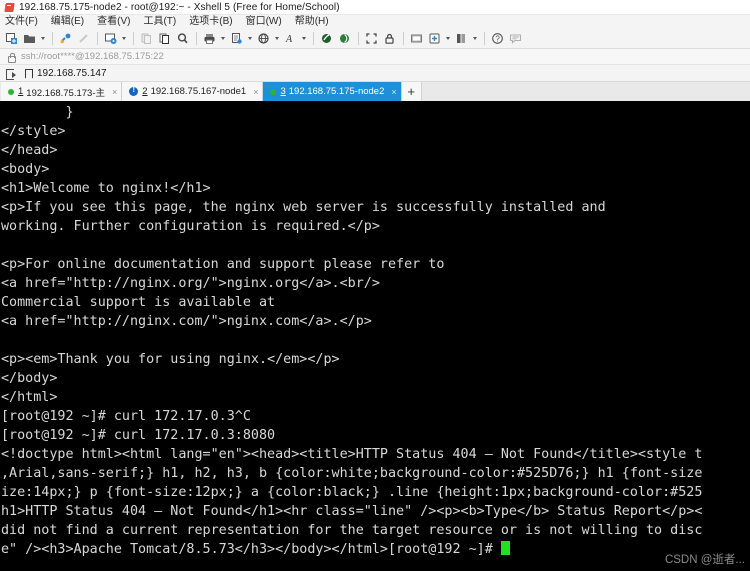 The image size is (750, 571). What do you see at coordinates (434, 38) in the screenshot?
I see `add-icon` at bounding box center [434, 38].